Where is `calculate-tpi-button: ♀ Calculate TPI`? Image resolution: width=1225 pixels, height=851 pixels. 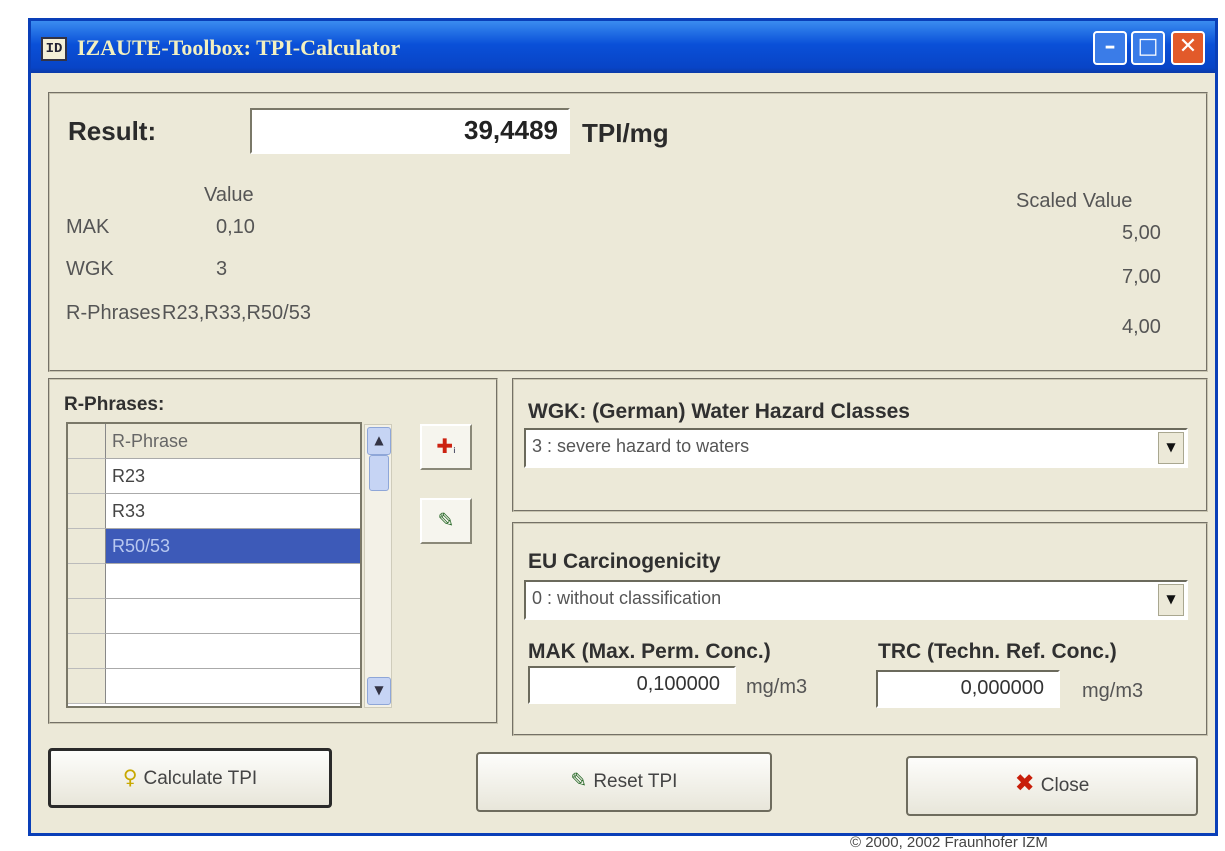 calculate-tpi-button: ♀ Calculate TPI is located at coordinates (190, 778).